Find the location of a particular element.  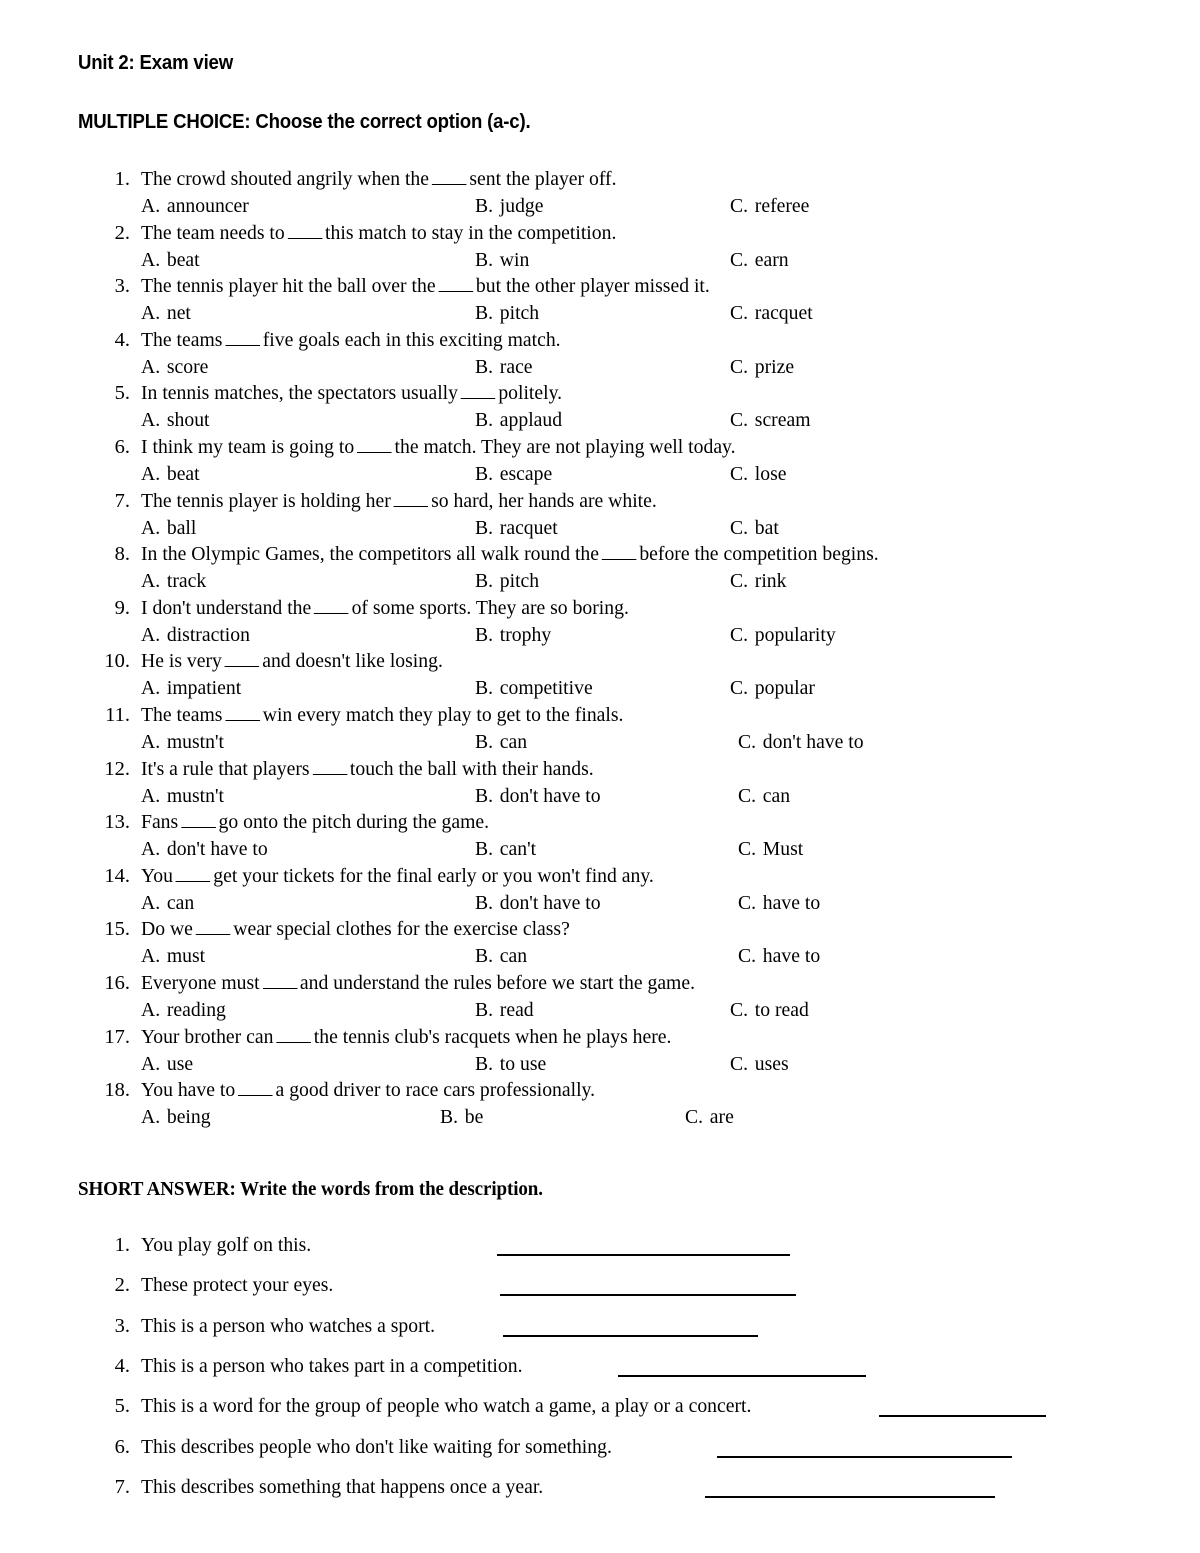

option-c: C. Must is located at coordinates (770, 849).